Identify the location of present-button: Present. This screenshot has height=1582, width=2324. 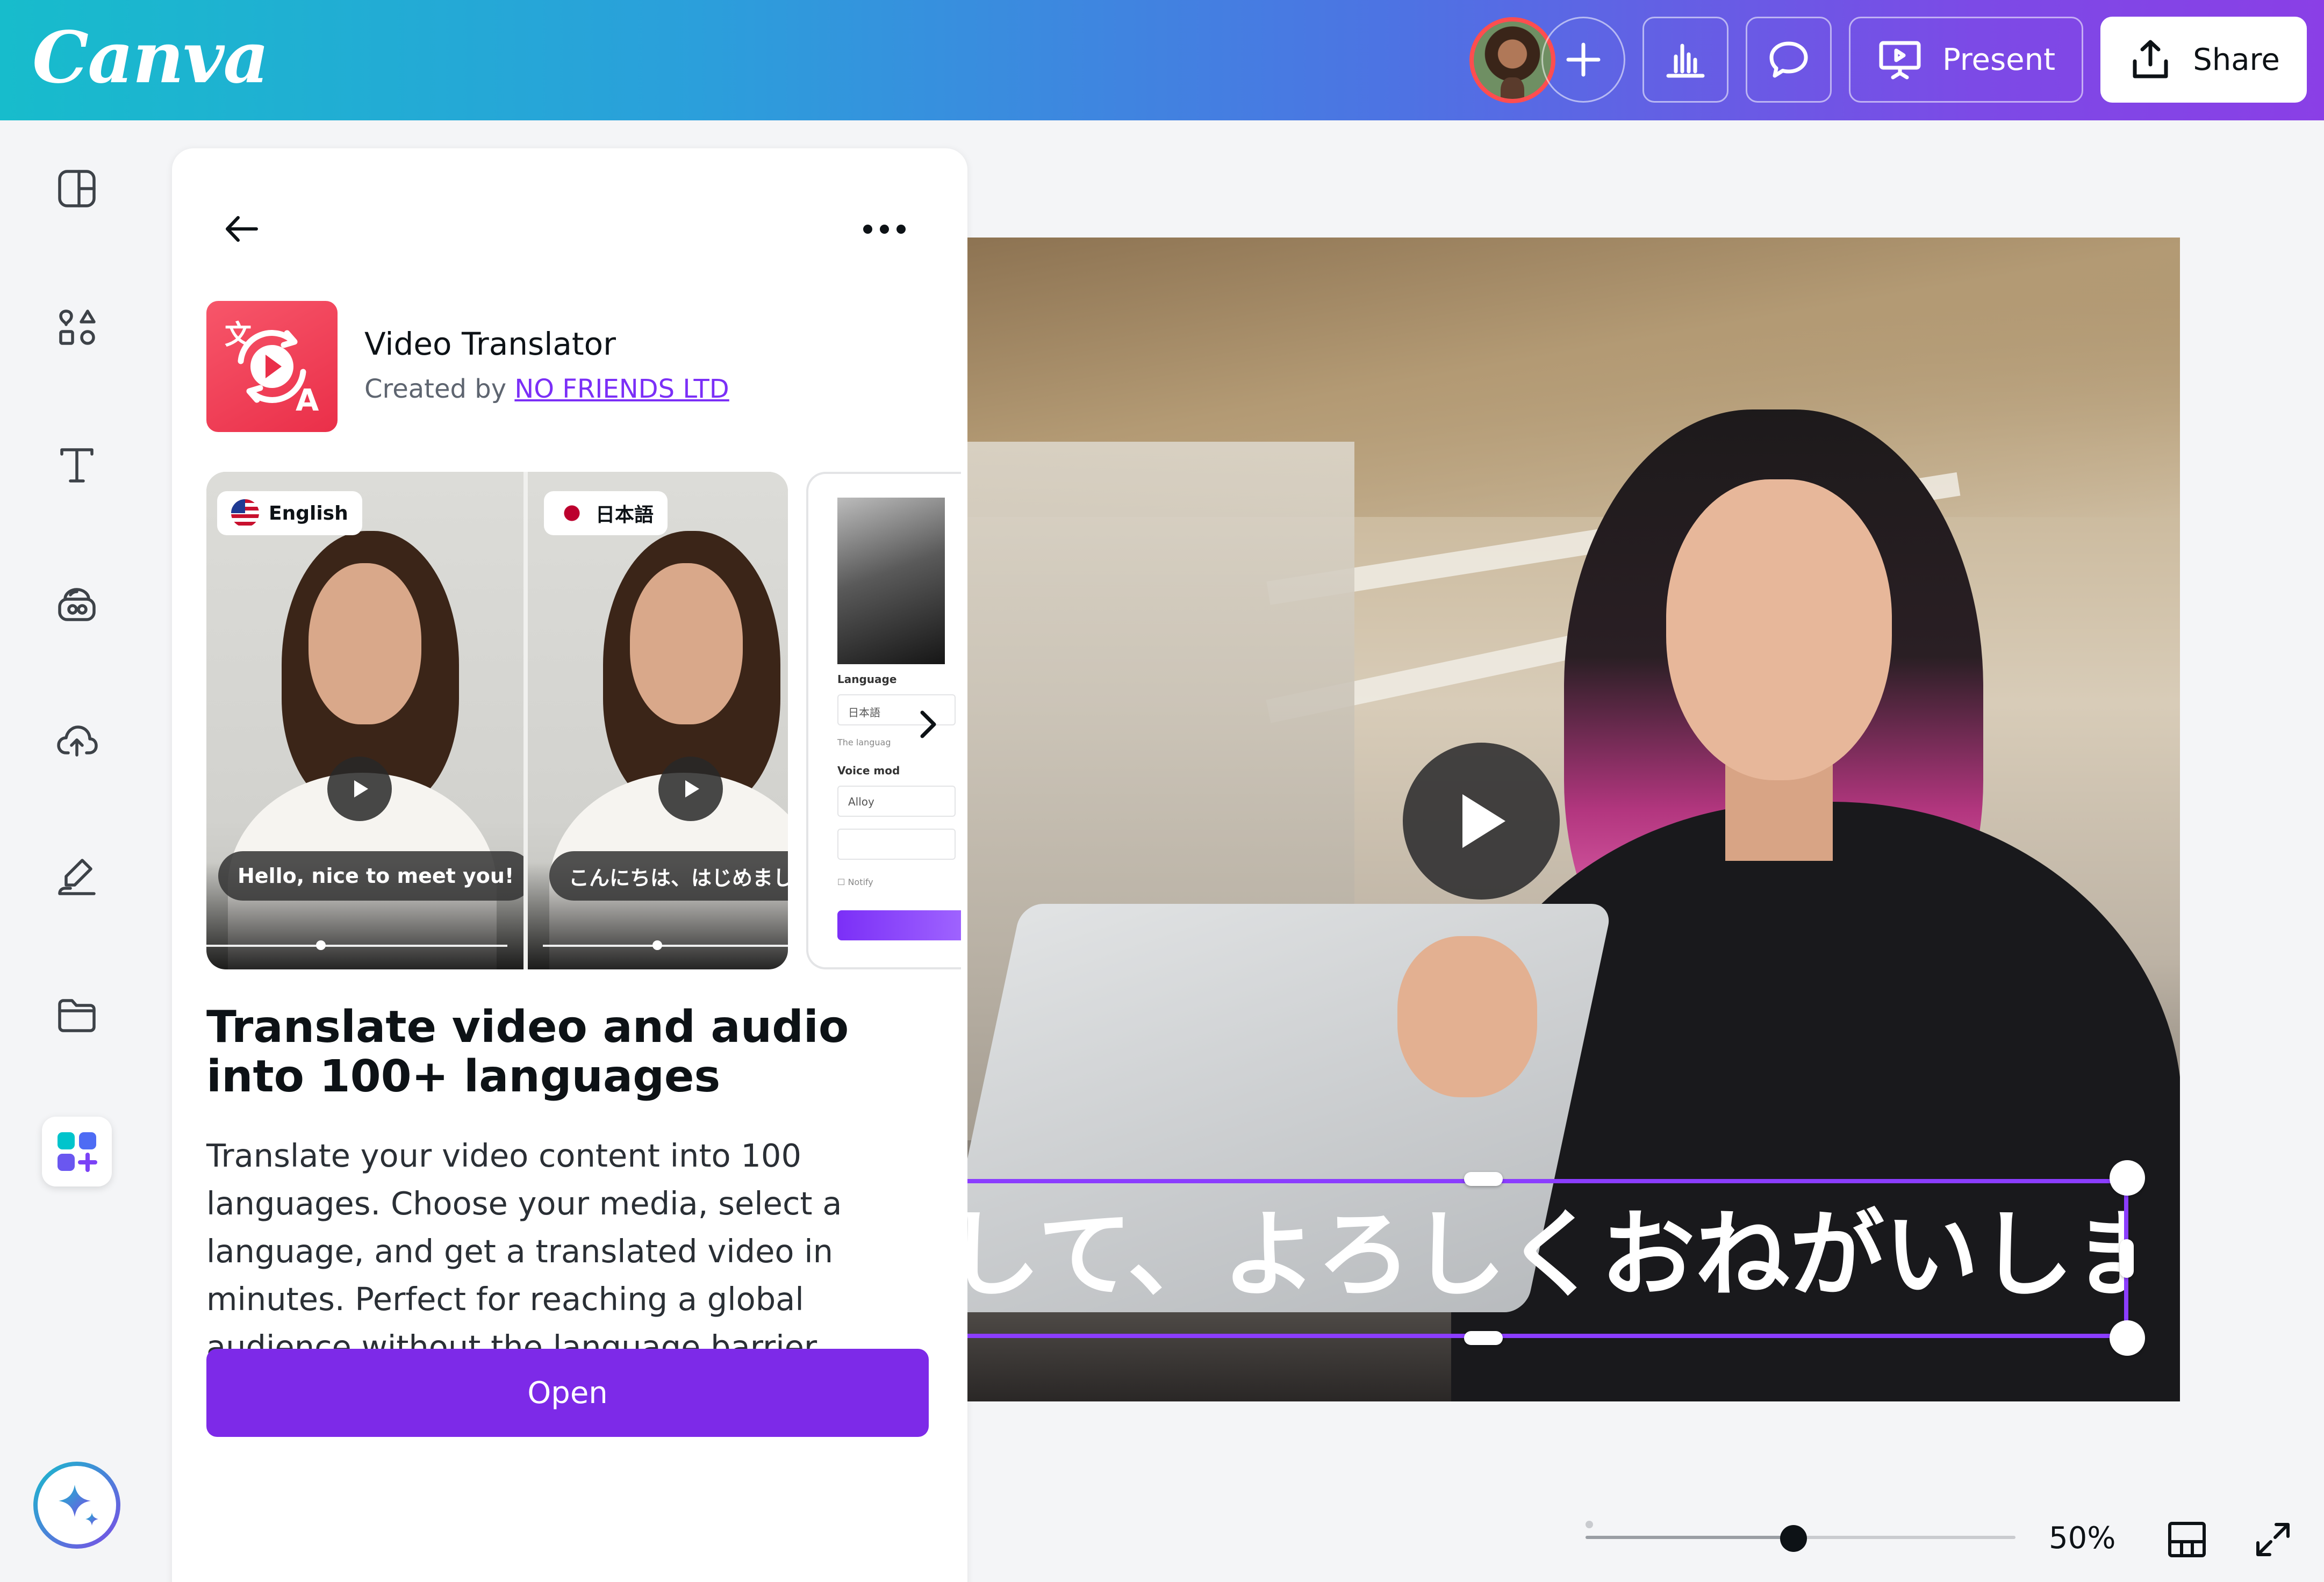
(1966, 60).